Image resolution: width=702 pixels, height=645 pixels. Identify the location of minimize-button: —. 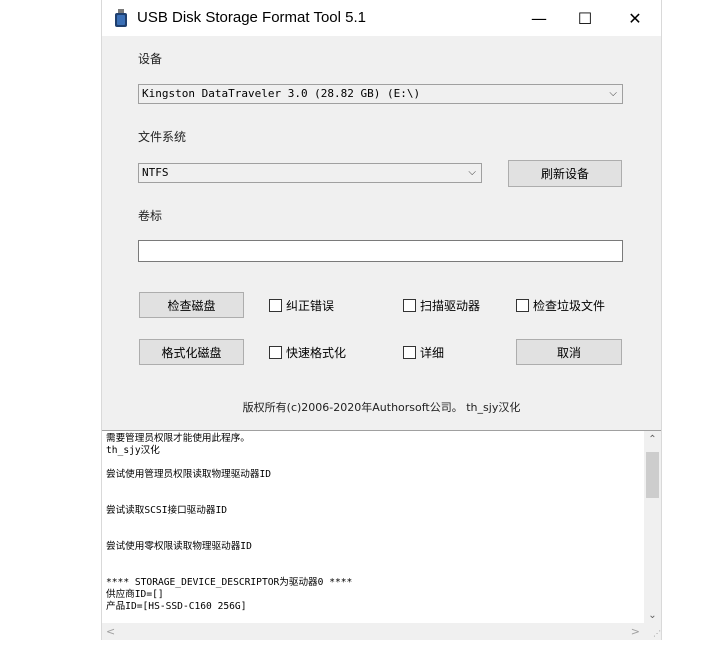
(539, 18).